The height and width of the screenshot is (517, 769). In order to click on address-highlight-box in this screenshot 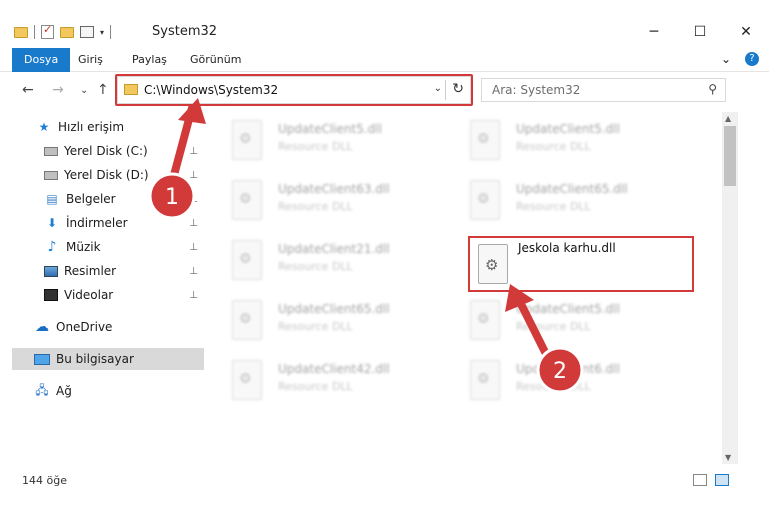, I will do `click(294, 90)`.